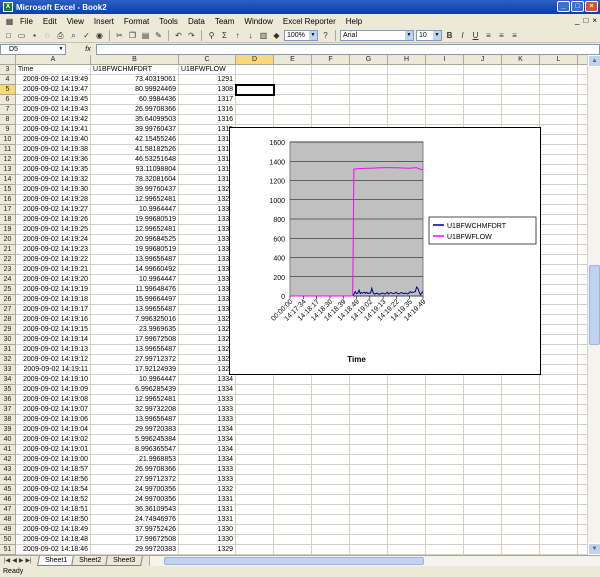  Describe the element at coordinates (255, 380) in the screenshot. I see `cell-d34` at that location.